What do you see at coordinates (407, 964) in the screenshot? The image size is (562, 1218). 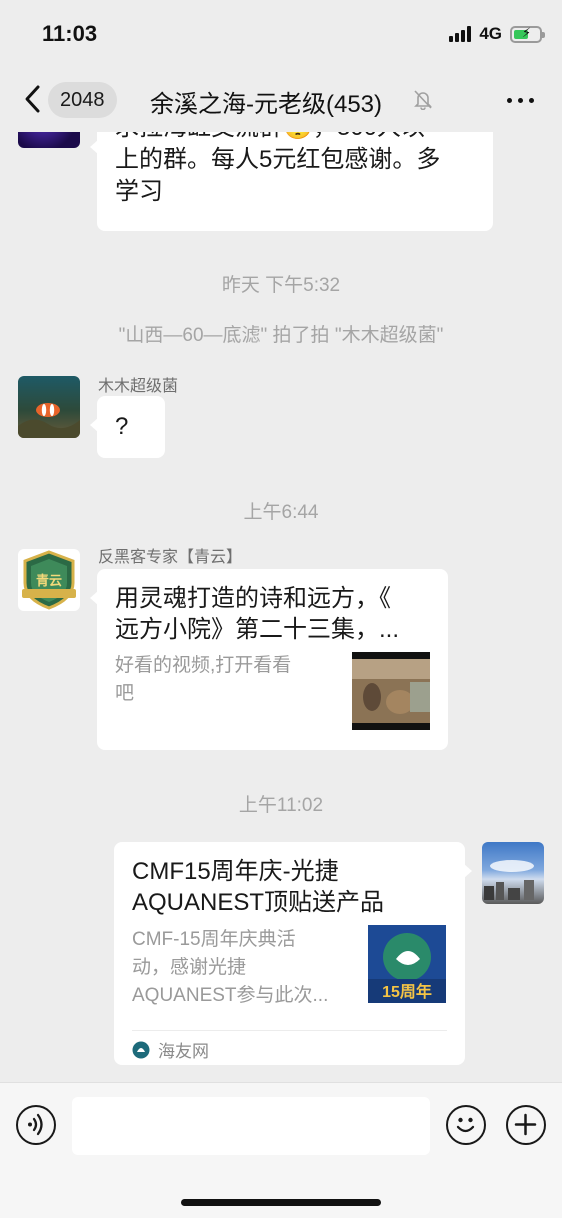 I see `article-thumbnail: 15周年` at bounding box center [407, 964].